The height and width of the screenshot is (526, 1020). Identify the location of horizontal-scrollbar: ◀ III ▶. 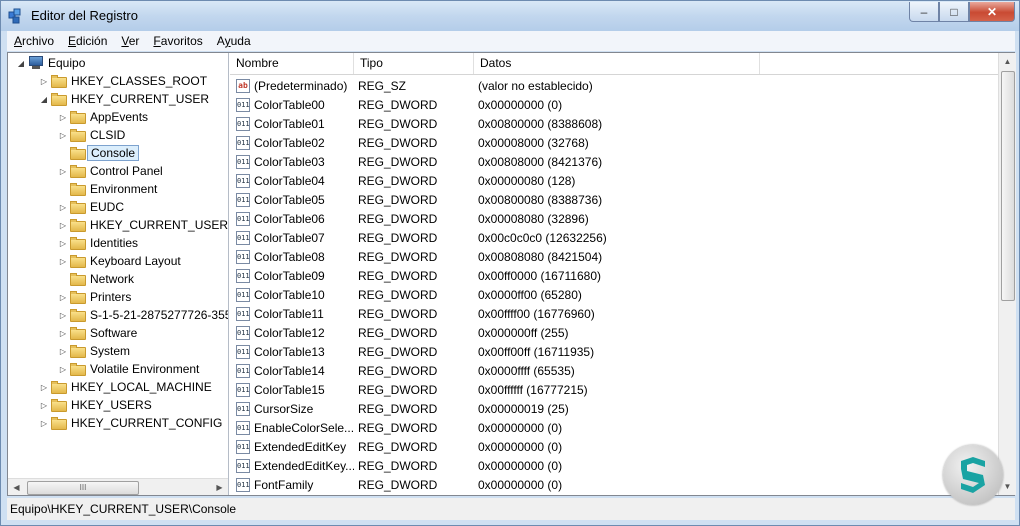
(118, 486).